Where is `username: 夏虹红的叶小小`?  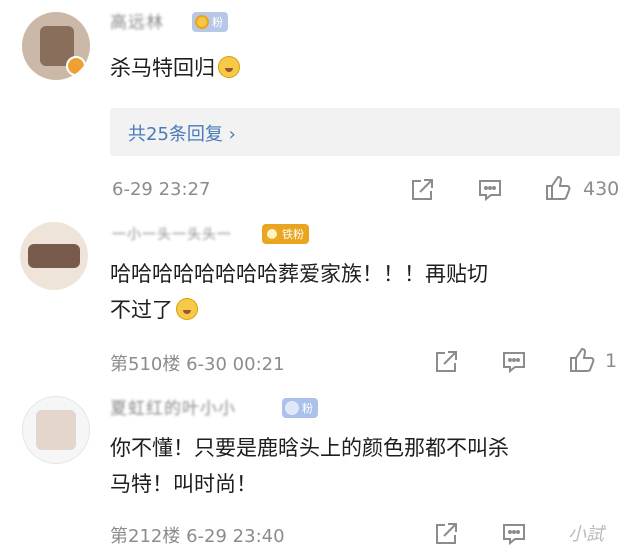 username: 夏虹红的叶小小 is located at coordinates (173, 406).